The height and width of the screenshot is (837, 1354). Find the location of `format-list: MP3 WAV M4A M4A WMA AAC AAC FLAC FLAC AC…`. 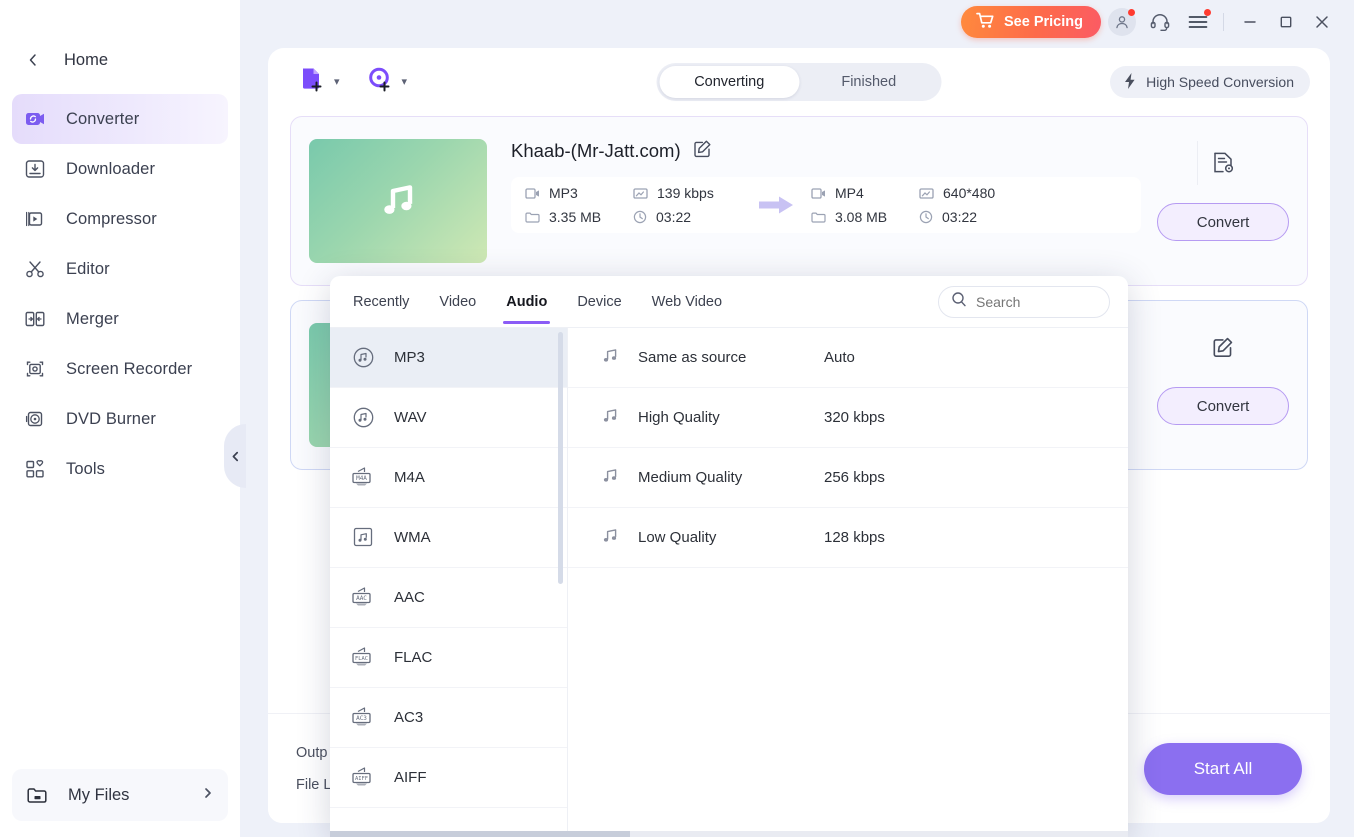

format-list: MP3 WAV M4A M4A WMA AAC AAC FLAC FLAC AC… is located at coordinates (449, 582).